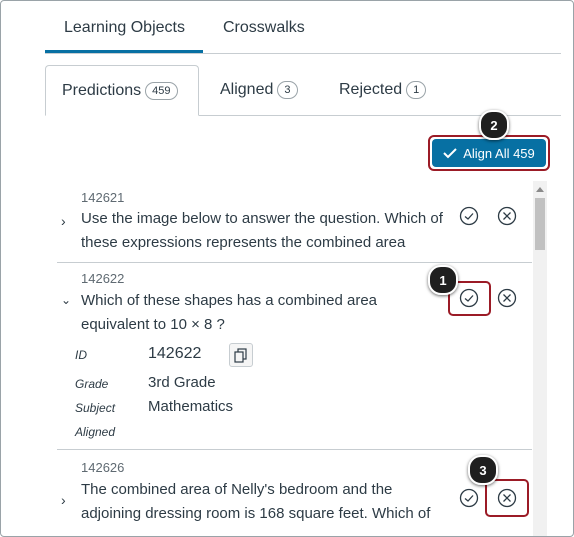 The height and width of the screenshot is (537, 574). I want to click on grade-label: Grade, so click(92, 384).